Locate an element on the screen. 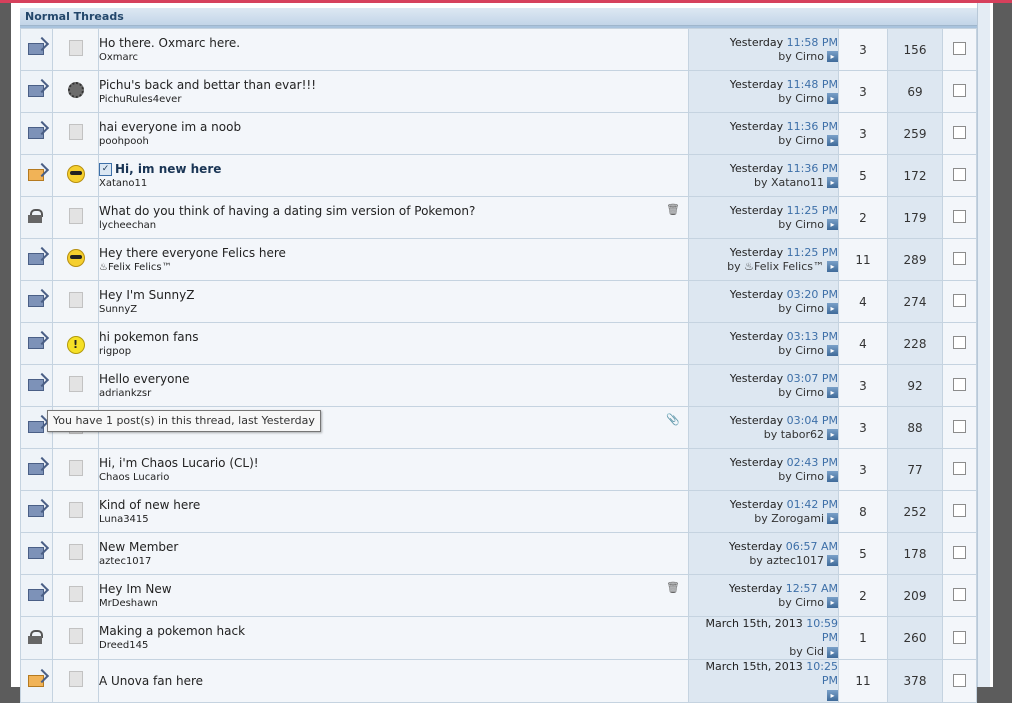 The image size is (1012, 703). thread-author-link: Dreed145 is located at coordinates (394, 645).